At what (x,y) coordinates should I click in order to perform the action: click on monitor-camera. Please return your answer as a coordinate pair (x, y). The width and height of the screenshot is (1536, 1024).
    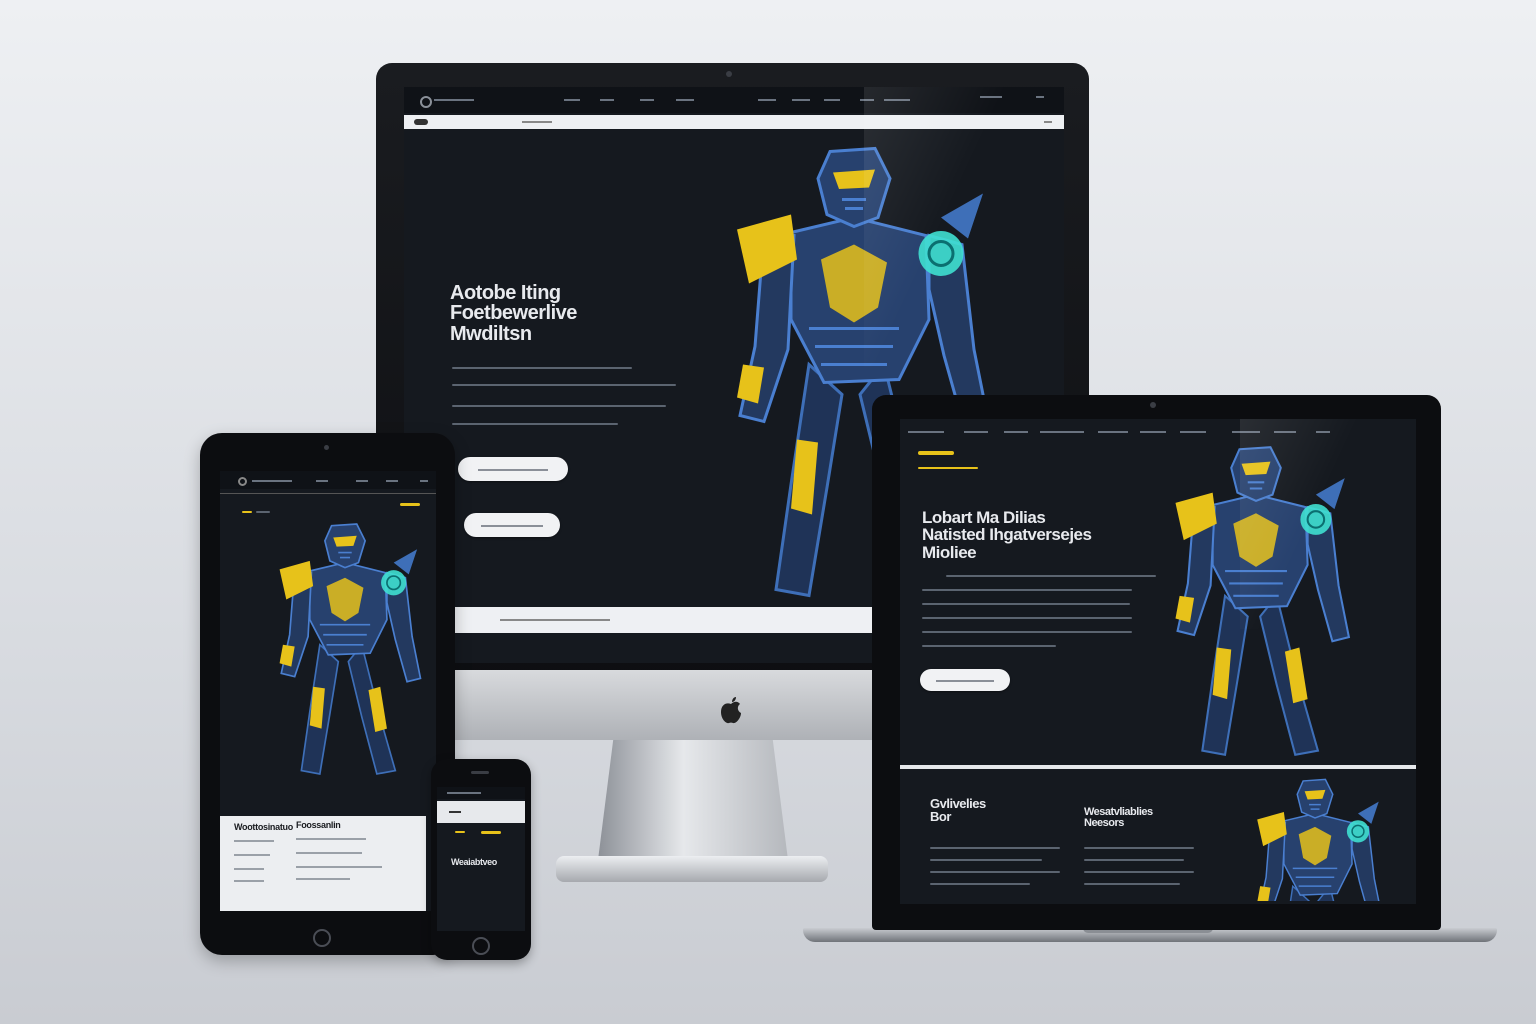
    Looking at the image, I should click on (729, 74).